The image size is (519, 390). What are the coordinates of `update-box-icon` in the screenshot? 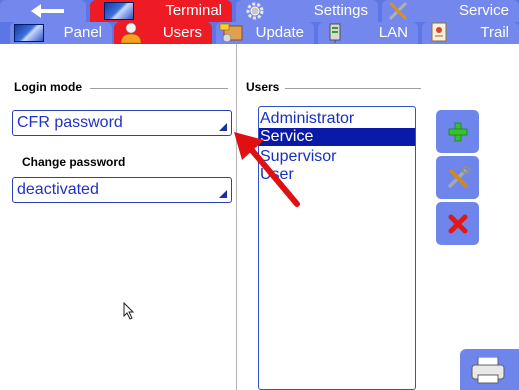 It's located at (231, 33).